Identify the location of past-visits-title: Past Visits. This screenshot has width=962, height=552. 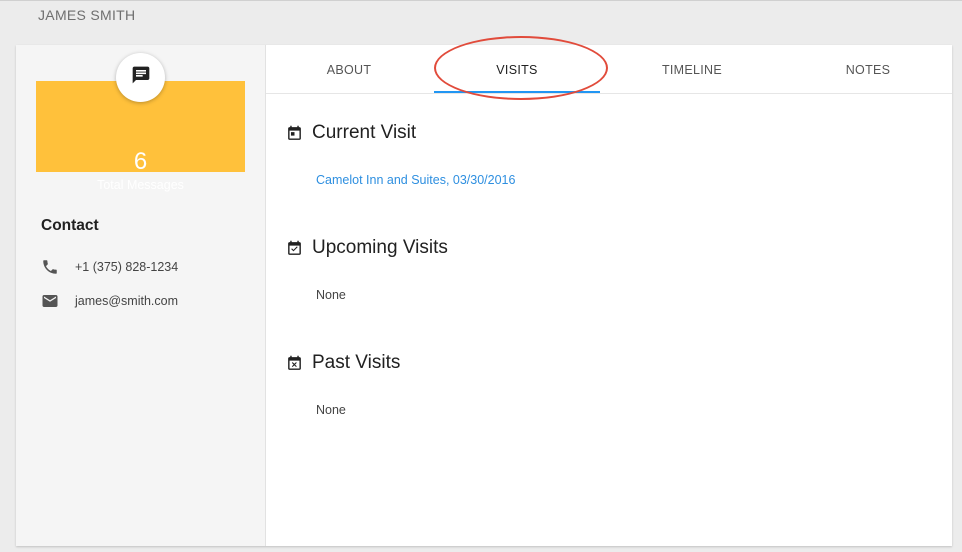
(356, 362).